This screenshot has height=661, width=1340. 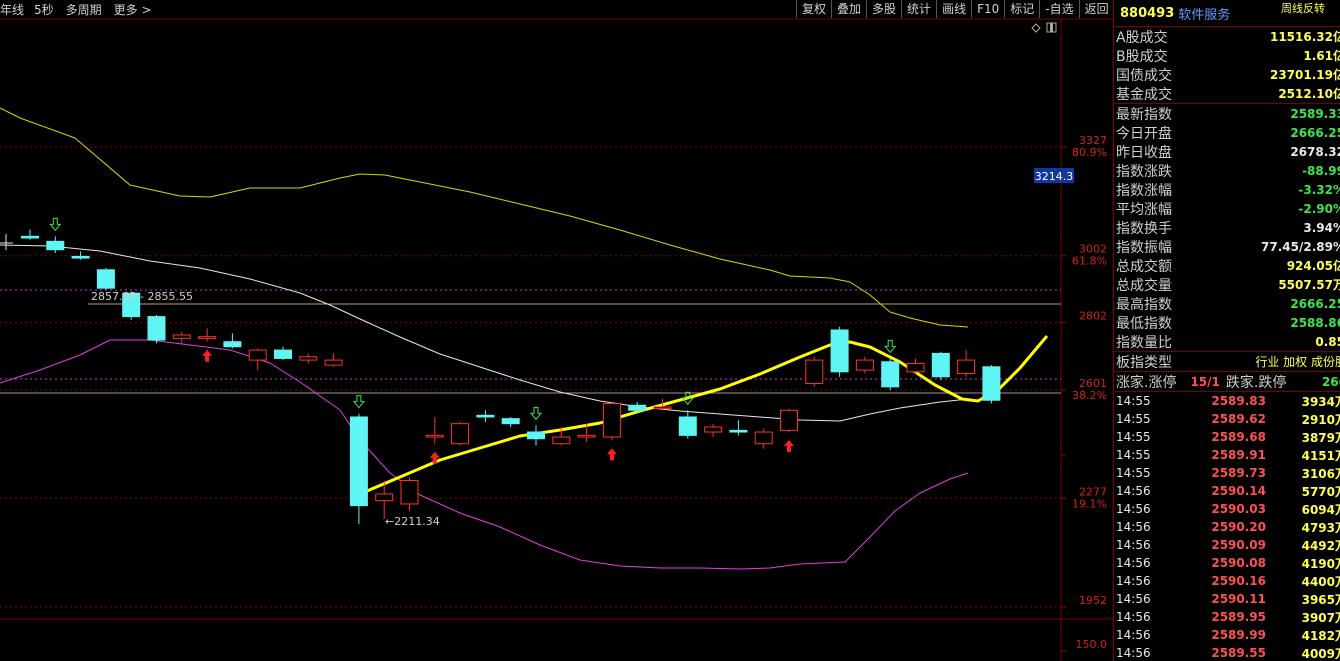 What do you see at coordinates (1330, 381) in the screenshot?
I see `decline-value: 266` at bounding box center [1330, 381].